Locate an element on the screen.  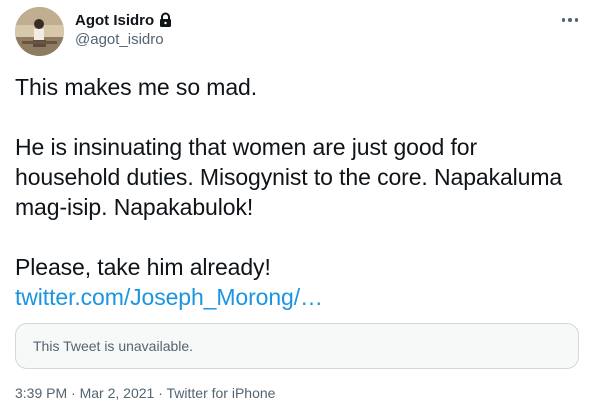
profile-photo-image is located at coordinates (39, 31).